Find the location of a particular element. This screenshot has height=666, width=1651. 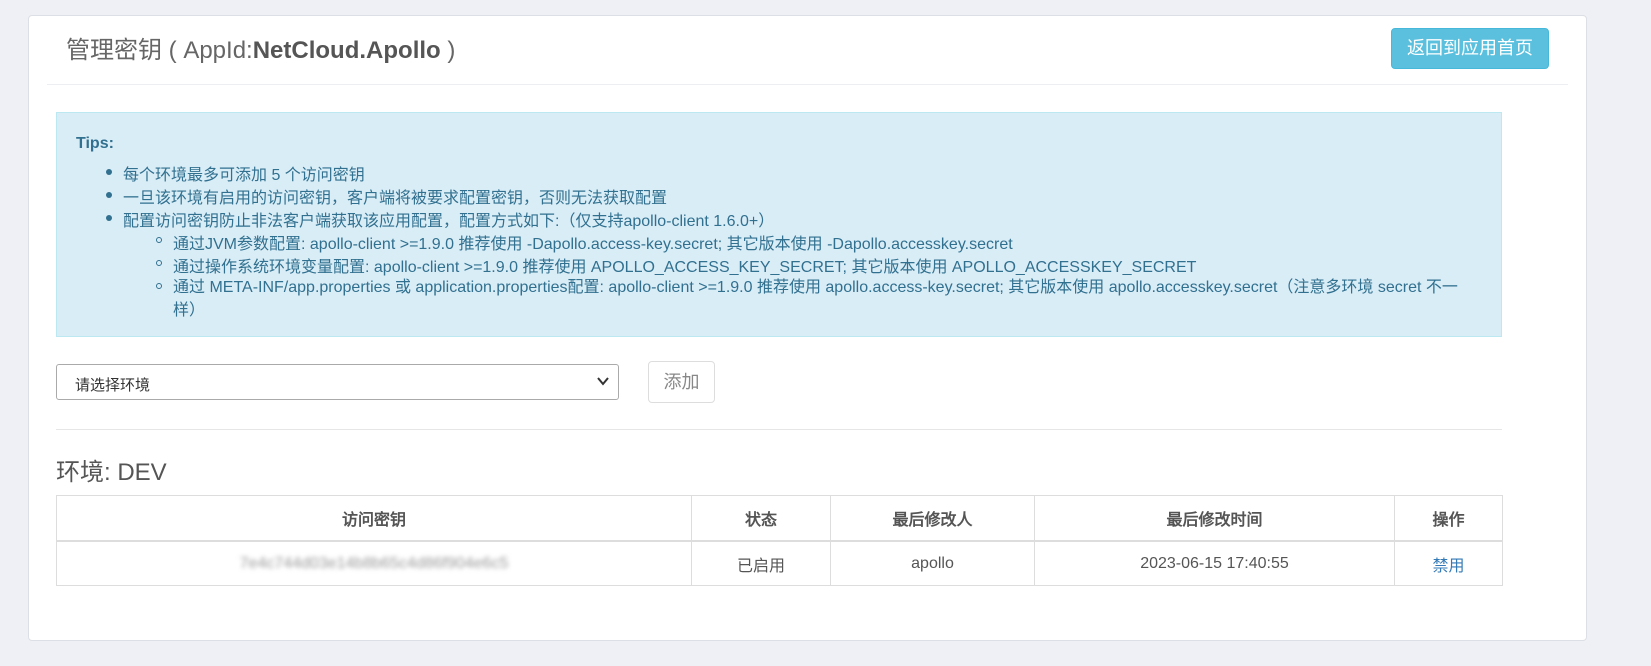

action-cell: 禁用 is located at coordinates (1448, 563).